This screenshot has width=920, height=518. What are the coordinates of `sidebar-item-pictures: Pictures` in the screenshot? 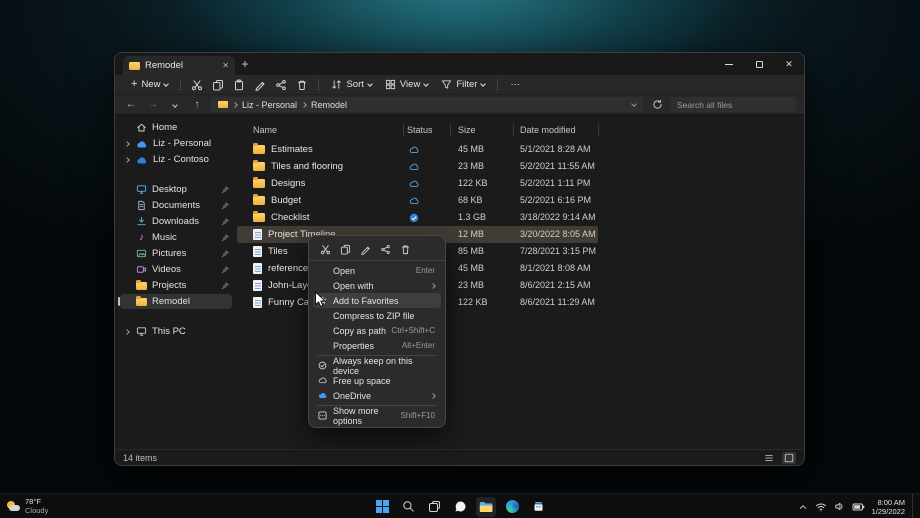 It's located at (176, 253).